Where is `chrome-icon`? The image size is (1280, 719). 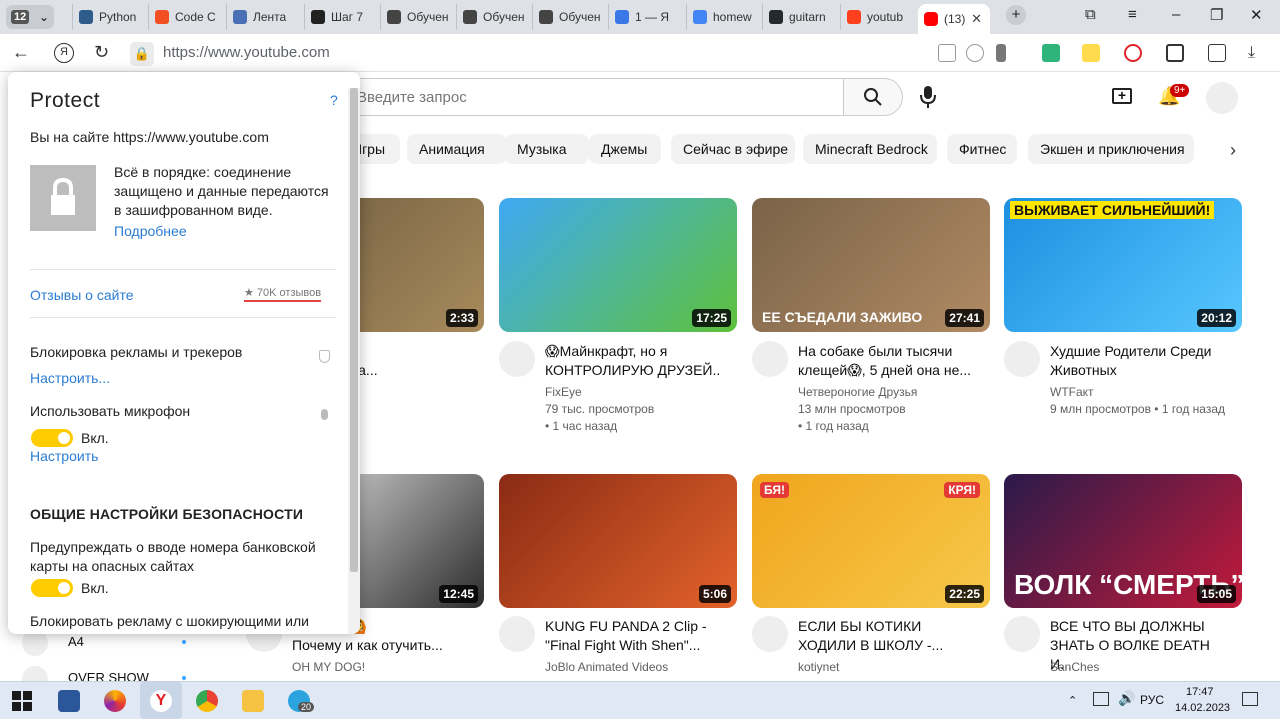
chrome-icon is located at coordinates (207, 701).